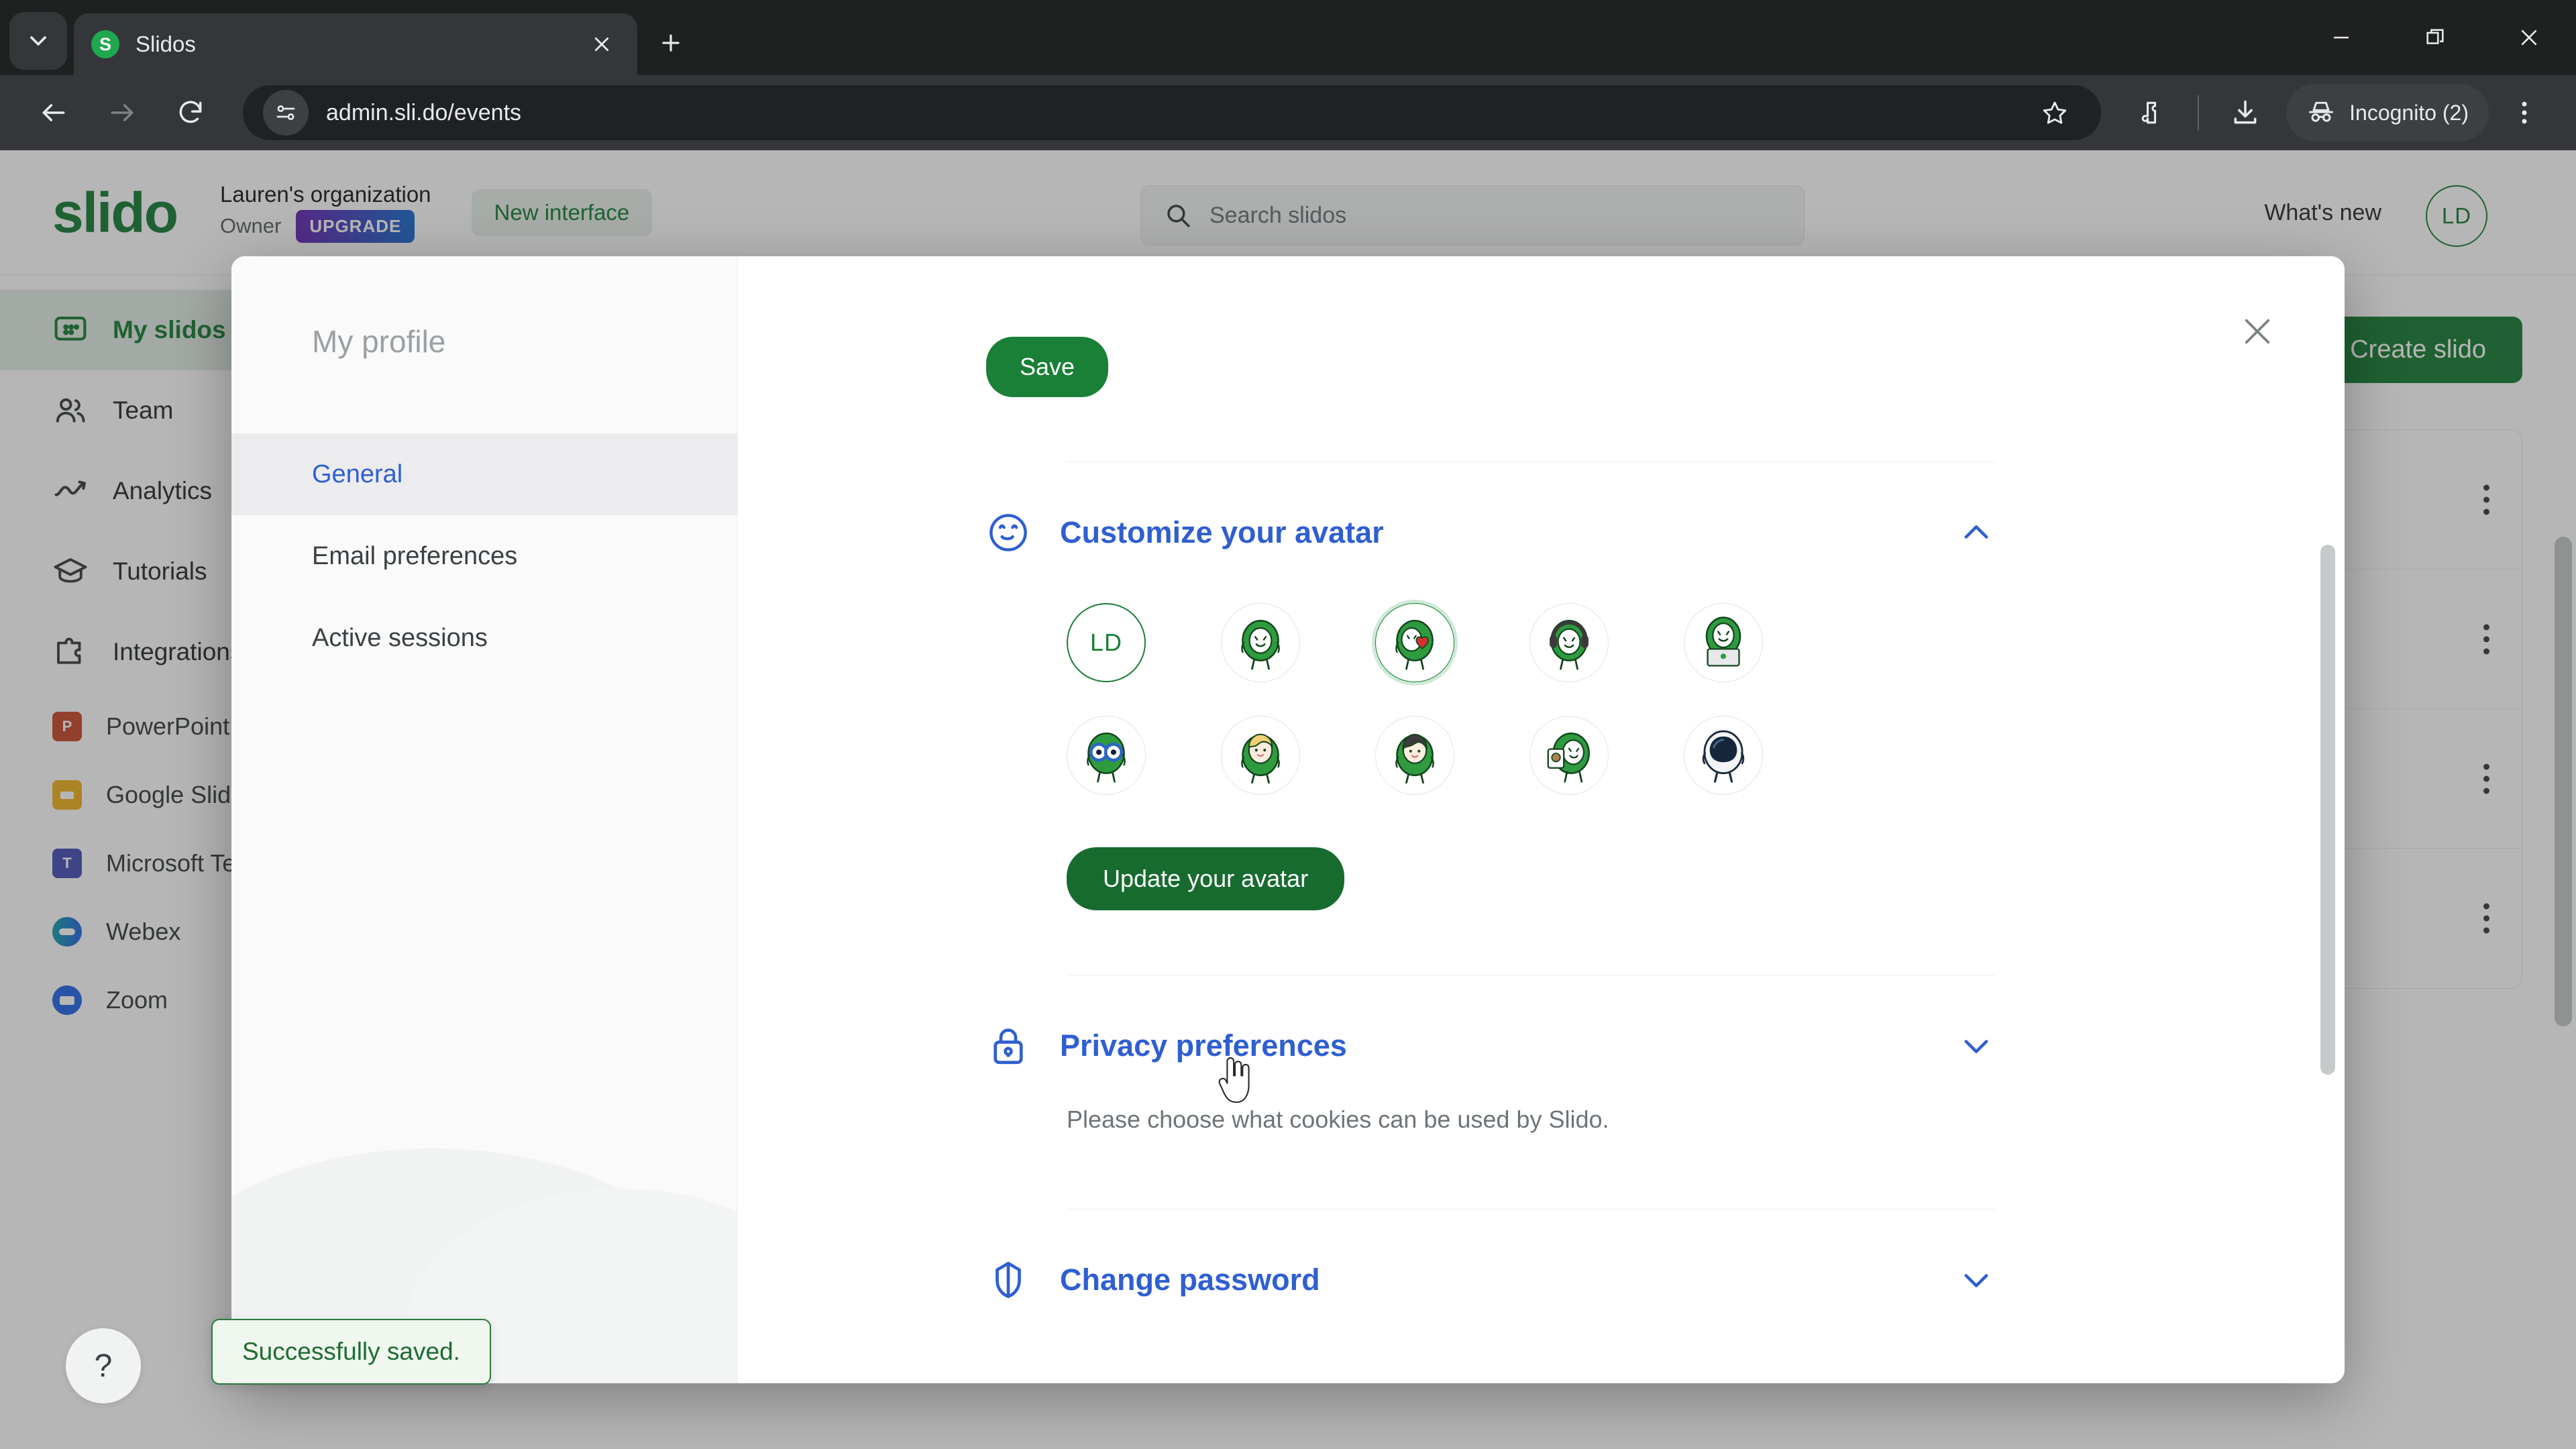 The height and width of the screenshot is (1449, 2576). I want to click on avatar-option-laptop, so click(1723, 642).